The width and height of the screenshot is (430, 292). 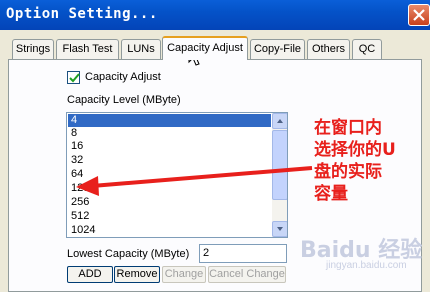 I want to click on remove-button: Remove, so click(x=137, y=274).